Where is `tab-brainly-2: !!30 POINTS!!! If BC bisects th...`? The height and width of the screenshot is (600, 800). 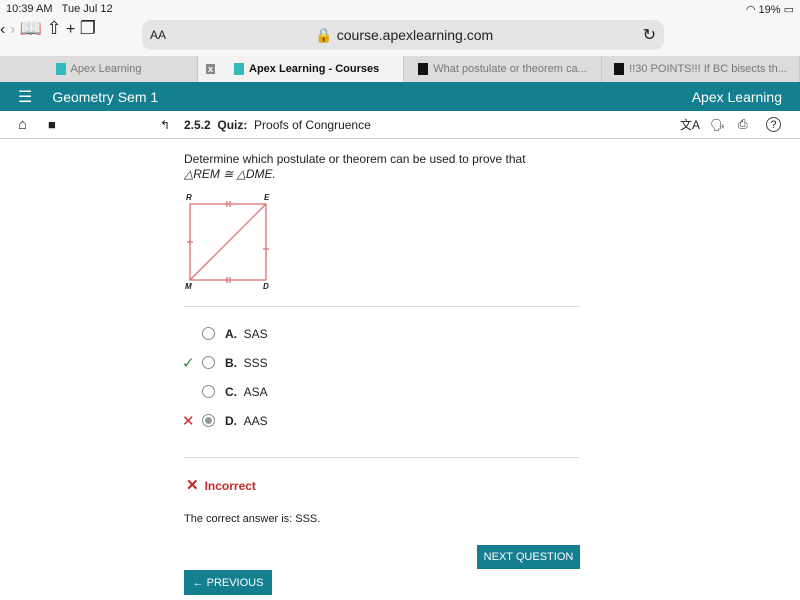 tab-brainly-2: !!30 POINTS!!! If BC bisects th... is located at coordinates (701, 69).